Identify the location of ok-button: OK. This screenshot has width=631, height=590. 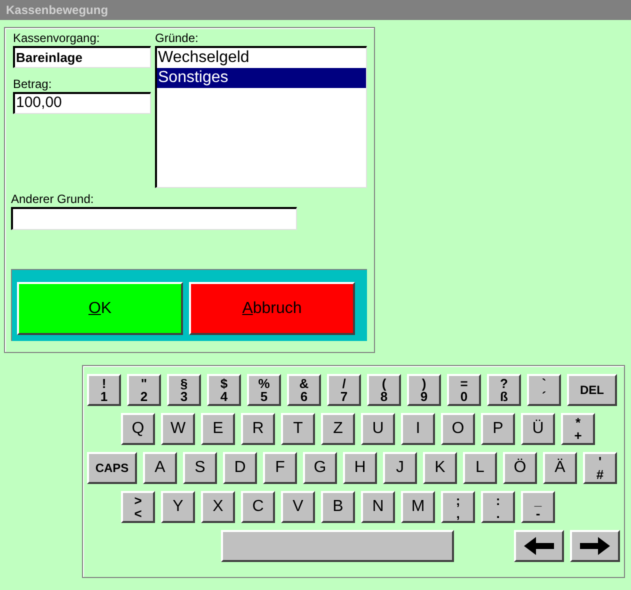
(100, 308).